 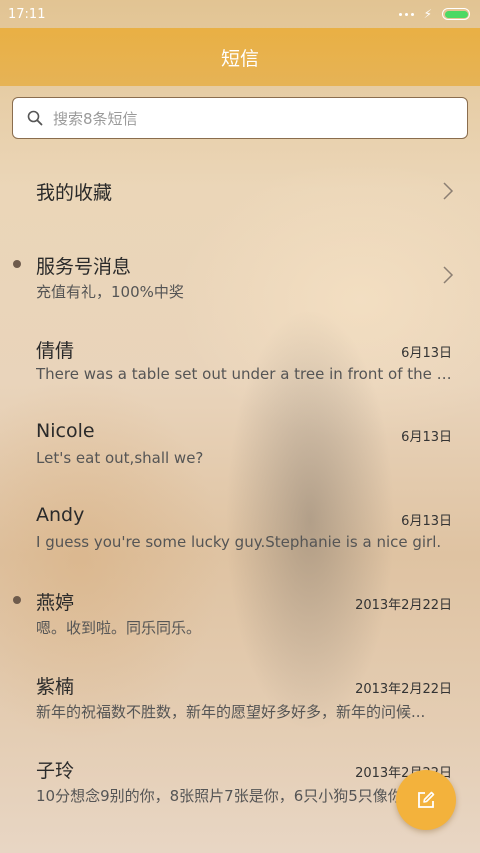 I want to click on conversation-title: 我的收藏, so click(x=74, y=193).